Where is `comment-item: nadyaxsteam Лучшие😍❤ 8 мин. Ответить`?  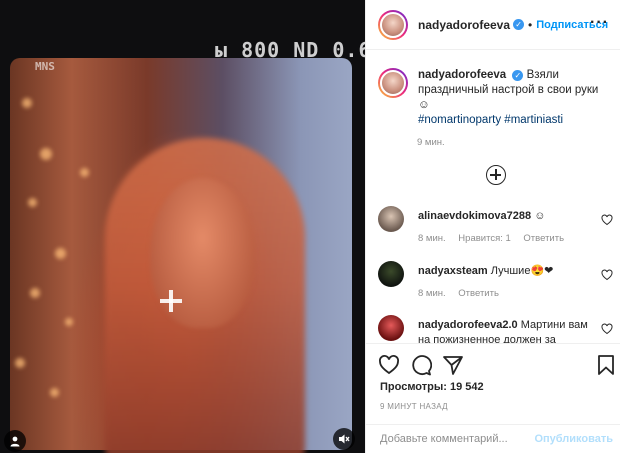
comment-item: nadyaxsteam Лучшие😍❤ 8 мин. Ответить is located at coordinates (495, 283).